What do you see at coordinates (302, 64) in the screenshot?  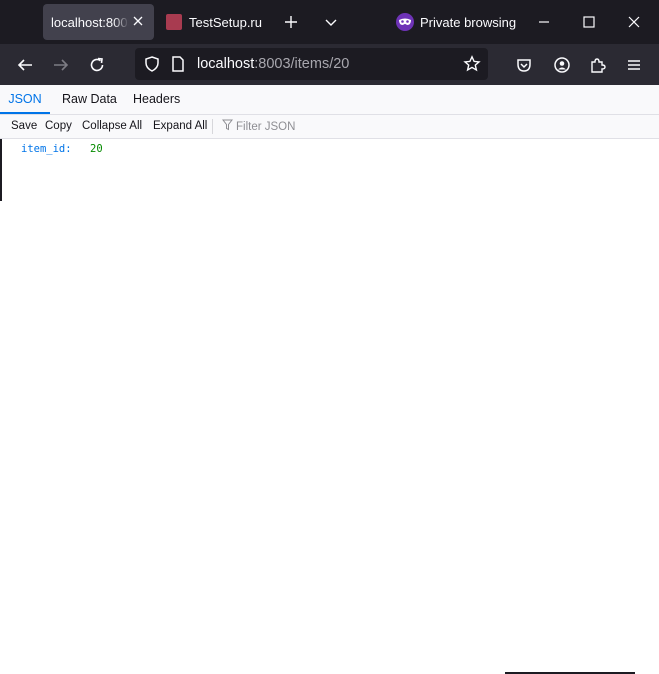 I see `url-path: :8003/items/20` at bounding box center [302, 64].